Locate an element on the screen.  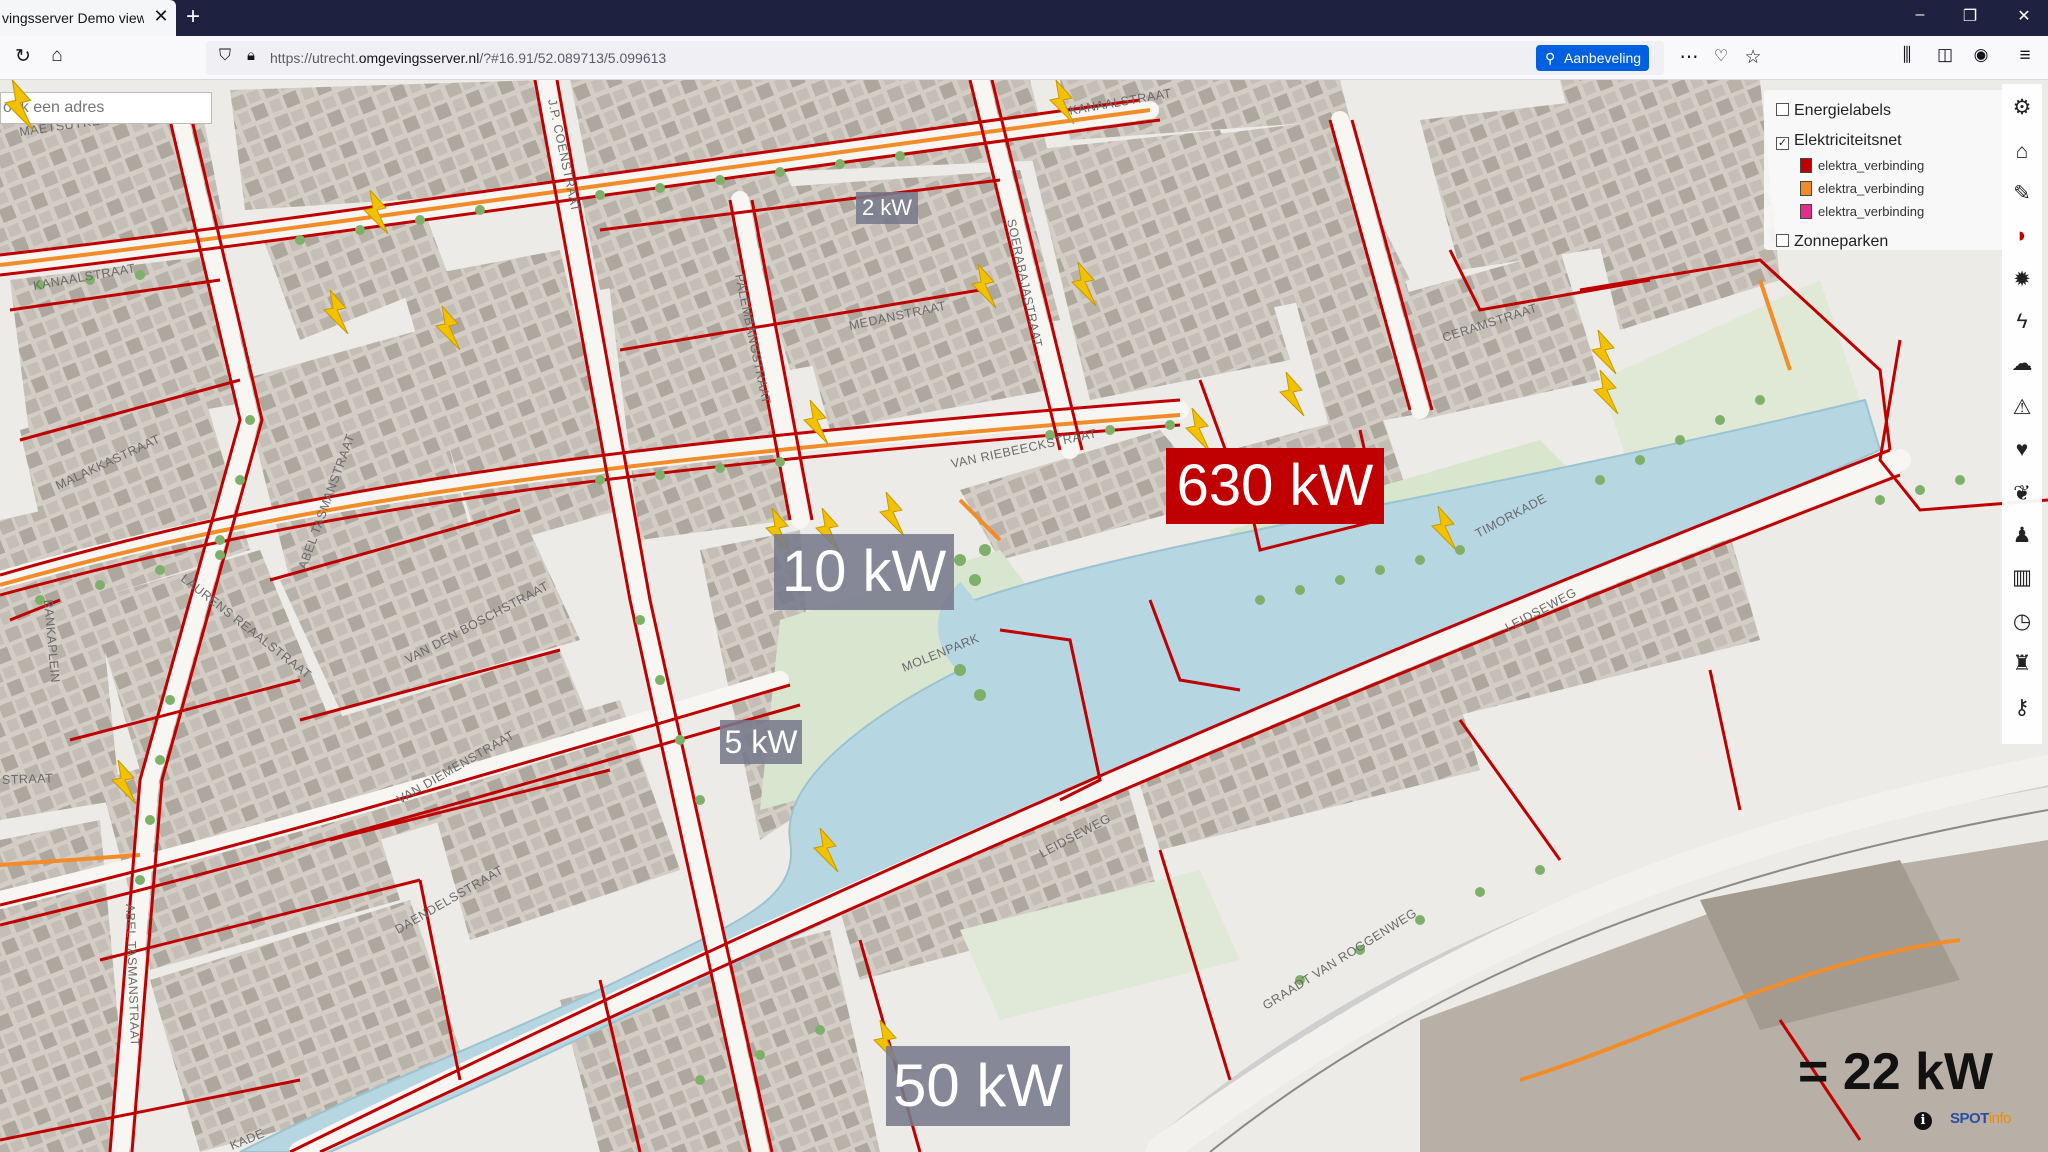
tab-bar: vingsserver Demo viewer ✕ + – ❐ ✕ is located at coordinates (1024, 18).